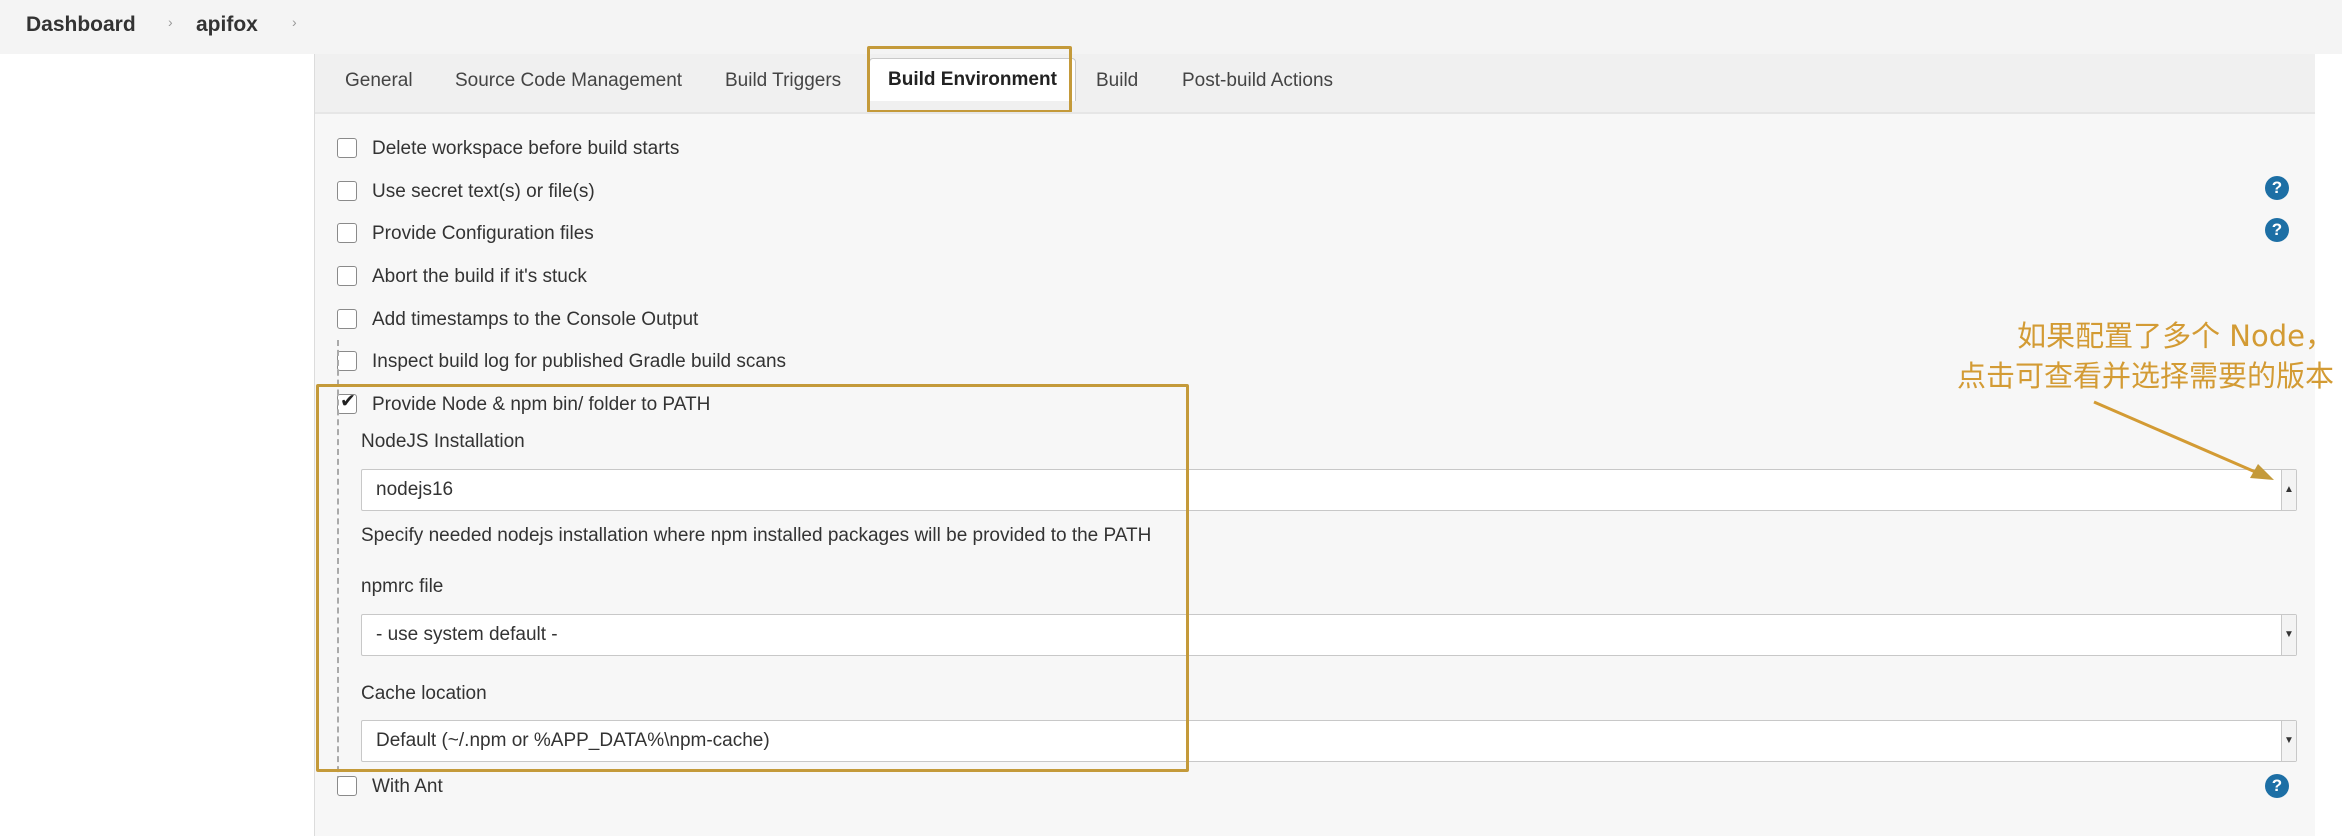  What do you see at coordinates (1329, 635) in the screenshot?
I see `npmrc-file-select: - use system default - ▼` at bounding box center [1329, 635].